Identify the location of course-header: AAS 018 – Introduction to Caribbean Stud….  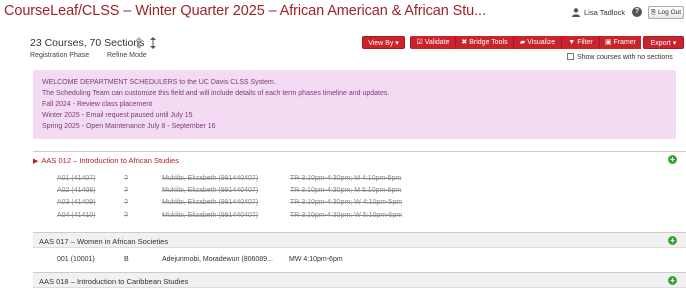
(359, 280).